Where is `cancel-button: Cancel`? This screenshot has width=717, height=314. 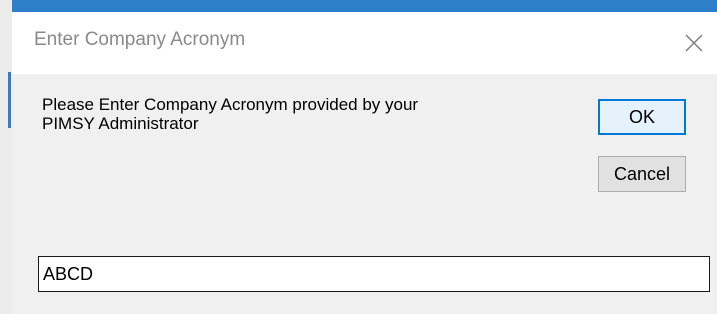 cancel-button: Cancel is located at coordinates (642, 174).